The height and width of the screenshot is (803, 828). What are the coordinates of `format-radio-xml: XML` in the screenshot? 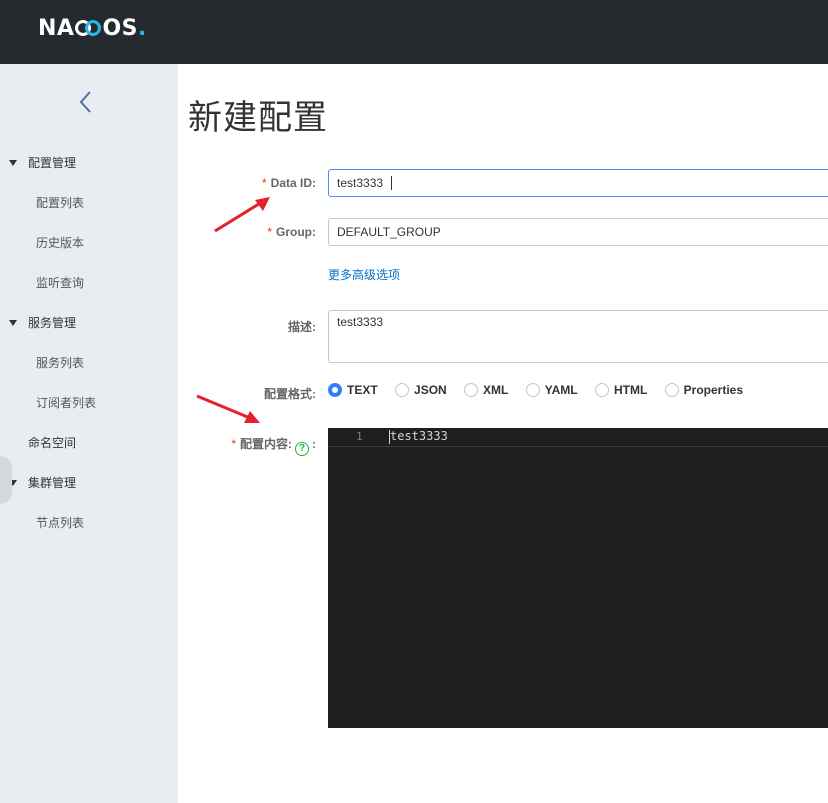 It's located at (486, 390).